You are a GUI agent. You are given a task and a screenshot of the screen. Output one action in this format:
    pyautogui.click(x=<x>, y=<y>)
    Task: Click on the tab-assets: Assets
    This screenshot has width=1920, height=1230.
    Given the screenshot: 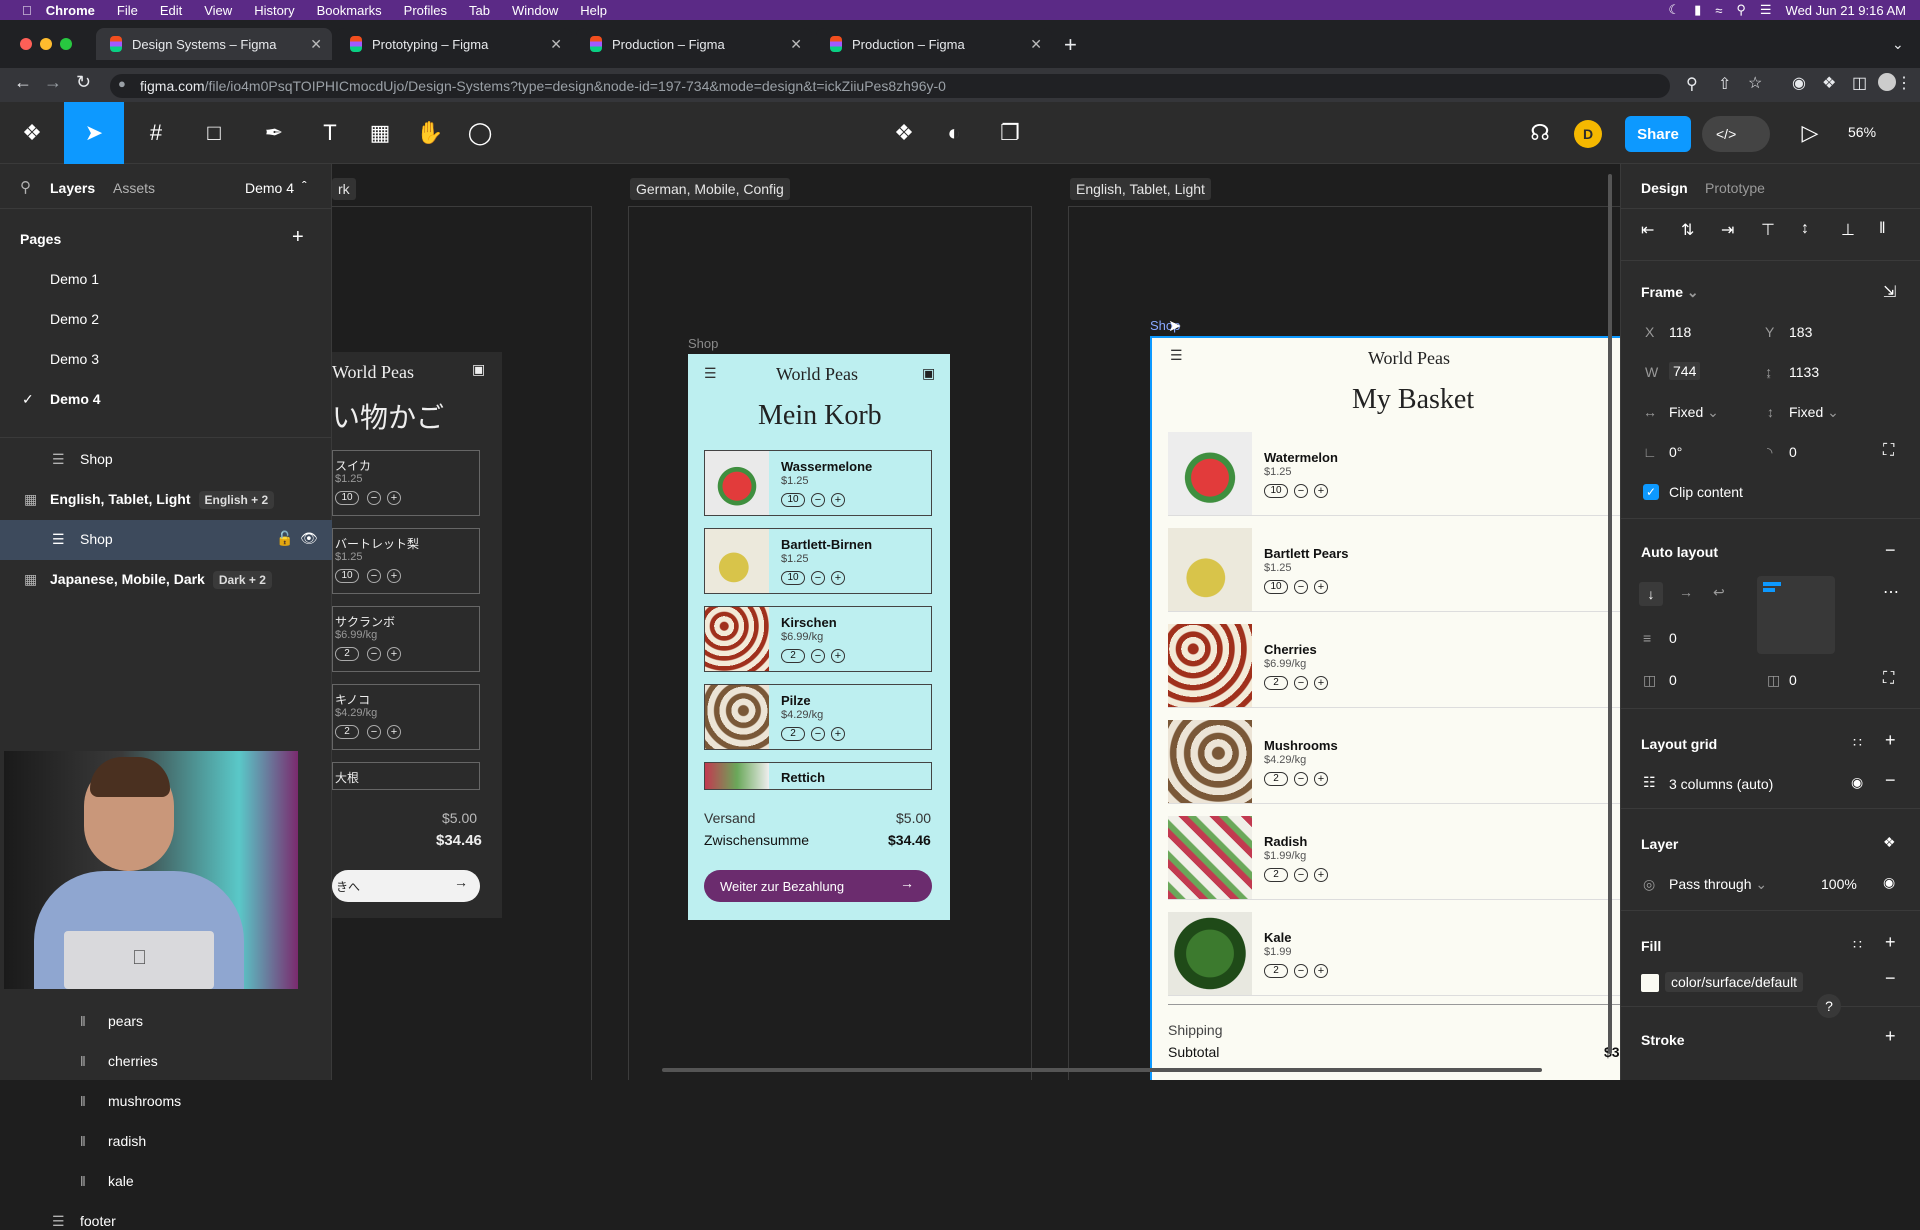 What is the action you would take?
    pyautogui.click(x=134, y=188)
    